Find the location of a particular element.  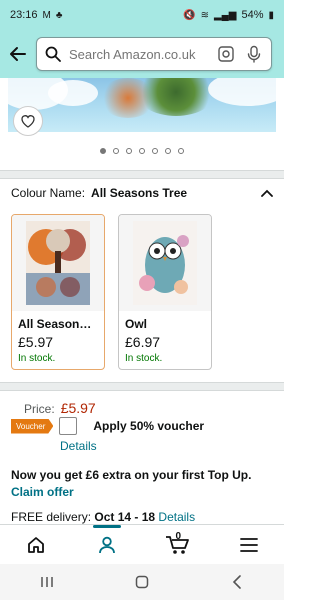

colour-value: All Seasons Tree is located at coordinates (139, 193).